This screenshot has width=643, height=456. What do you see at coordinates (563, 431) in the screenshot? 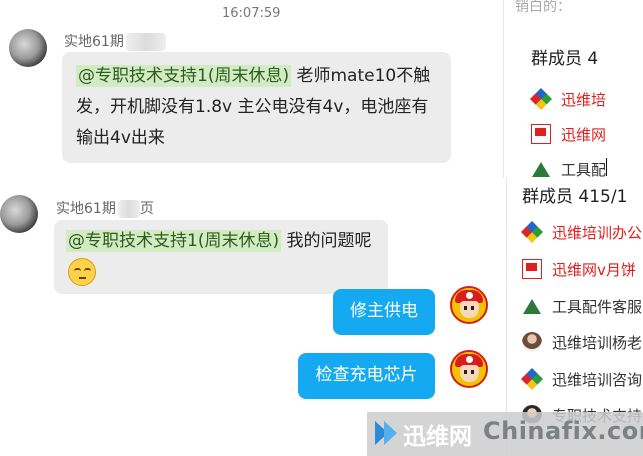
I see `watermark-site-text: Chinafix.com` at bounding box center [563, 431].